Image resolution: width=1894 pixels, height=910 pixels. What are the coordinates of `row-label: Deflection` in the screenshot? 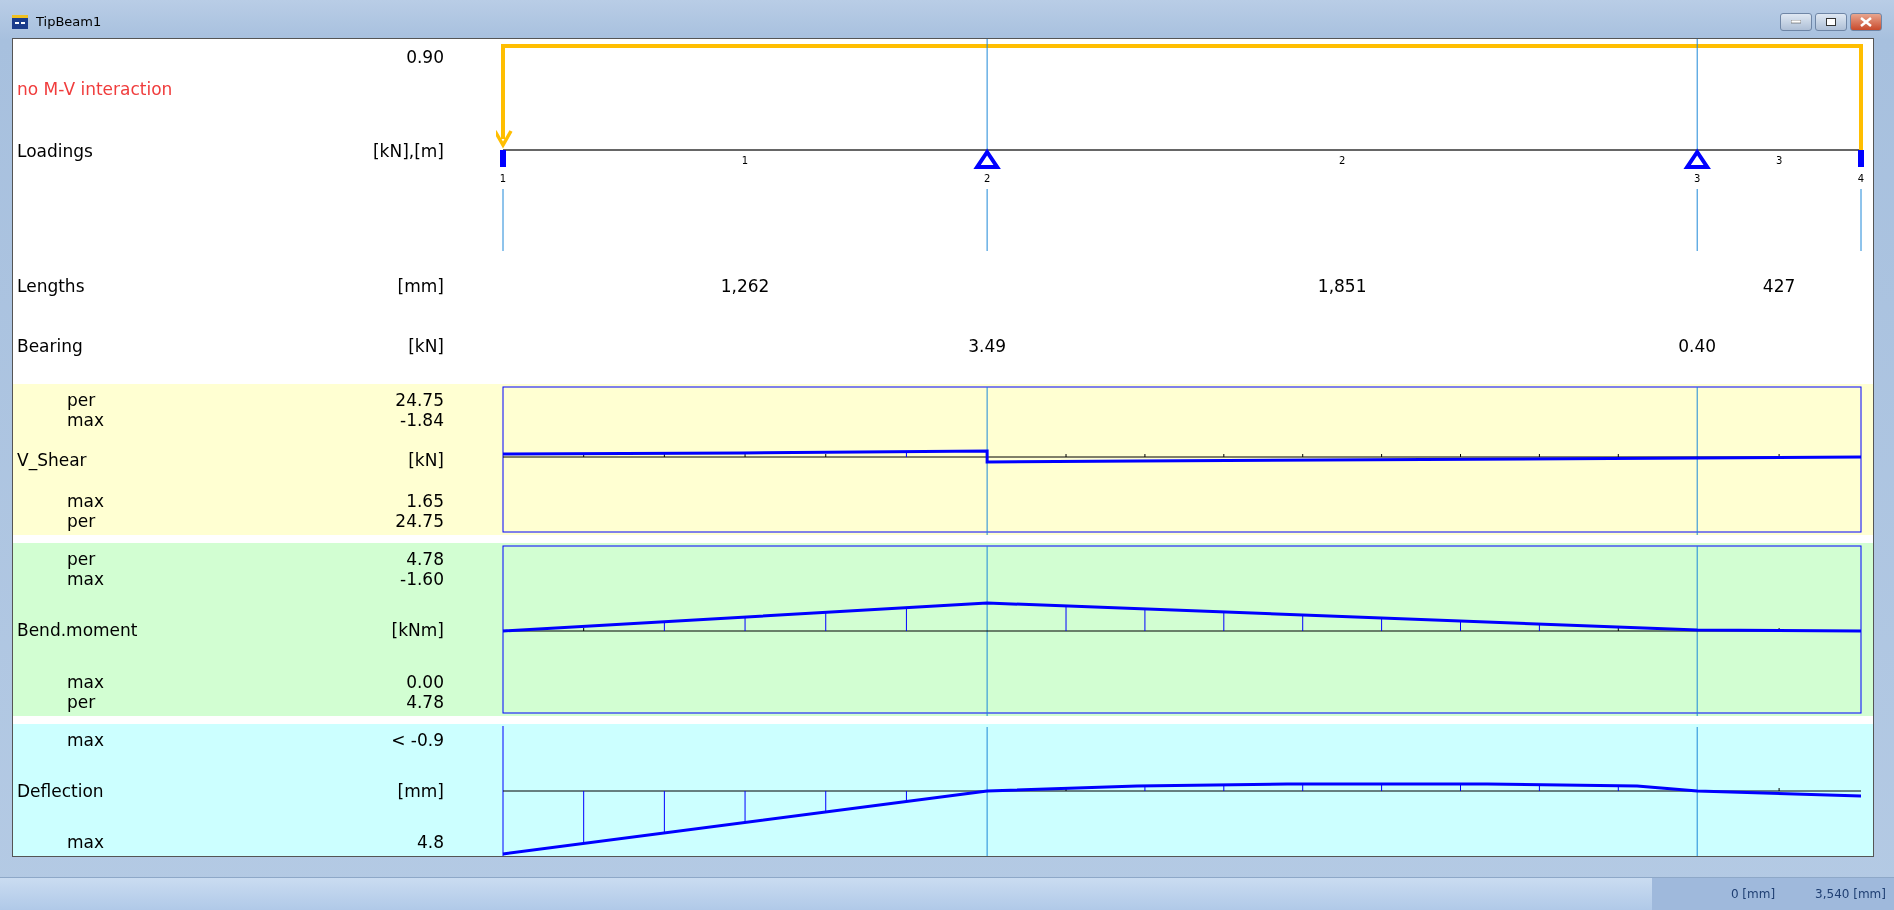 It's located at (60, 790).